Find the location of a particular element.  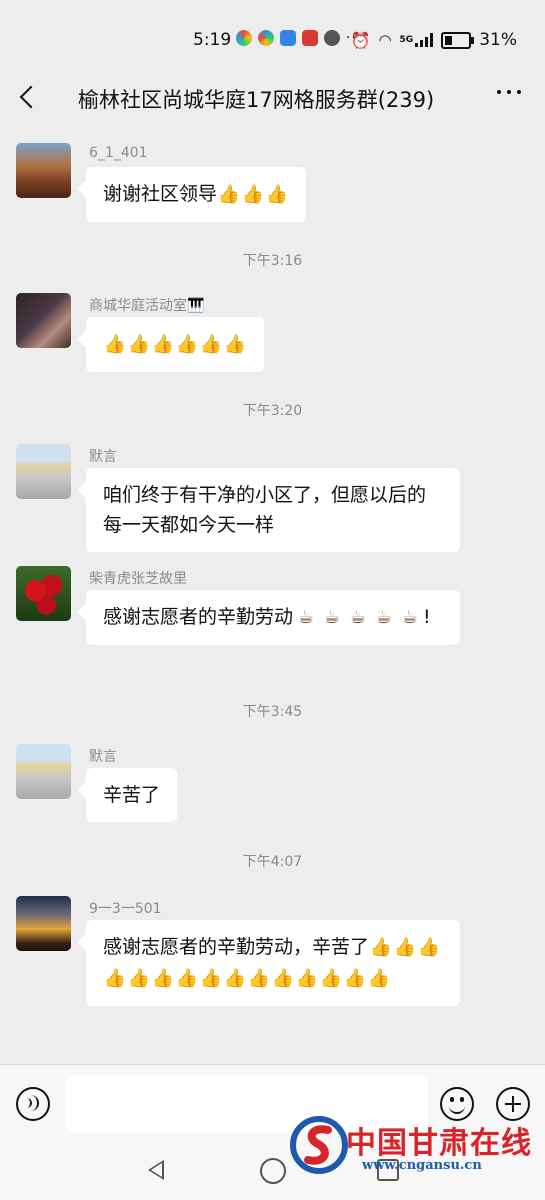

status-bar: 5:19 ··· ⏰ ◠ 5G 31% is located at coordinates (272, 35).